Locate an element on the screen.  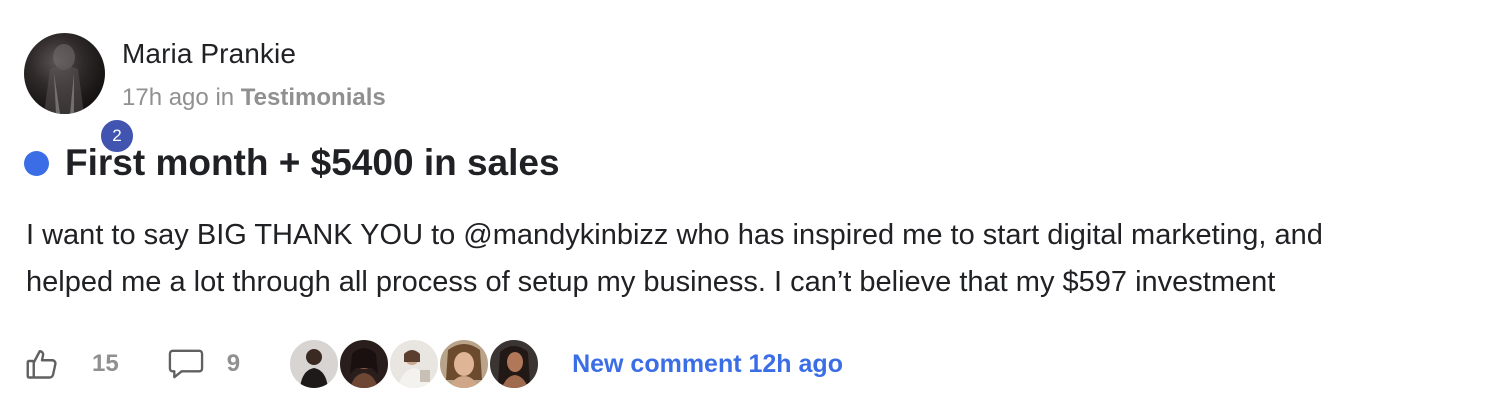
post-title-row: First month + $5400 in sales is located at coordinates (292, 163).